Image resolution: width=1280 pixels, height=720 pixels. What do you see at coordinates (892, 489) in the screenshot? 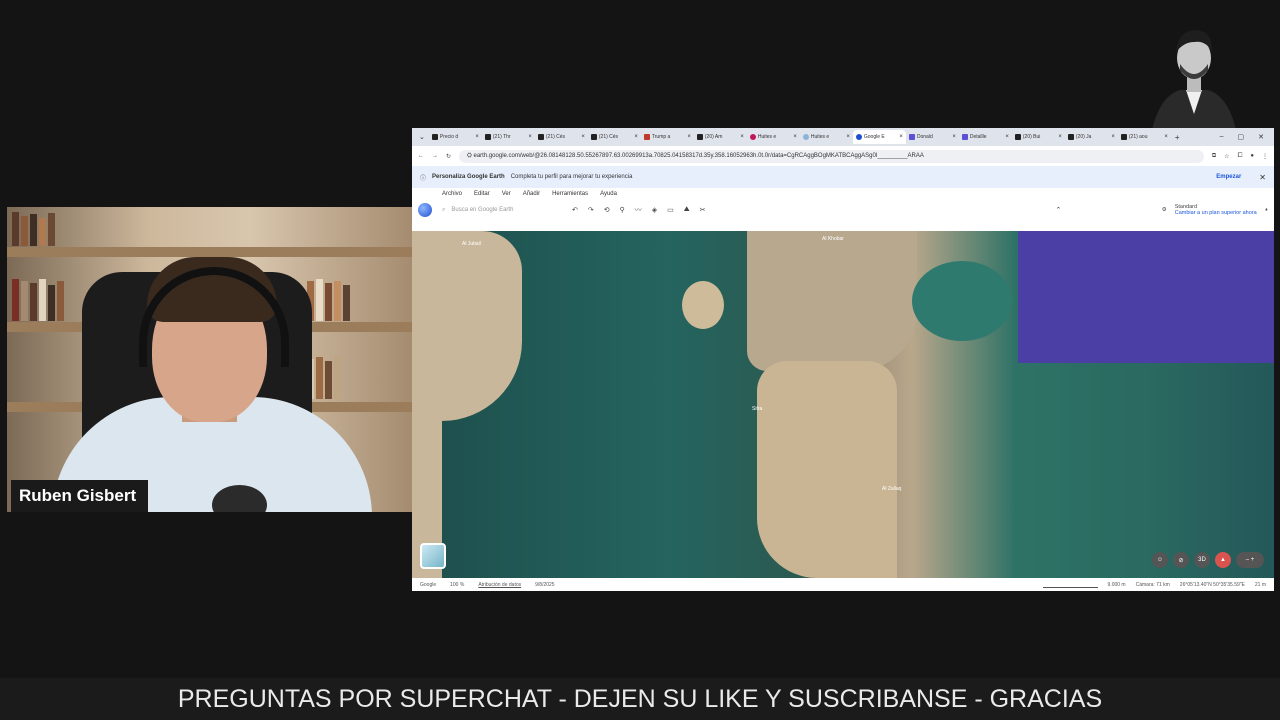
I see `map-label: Al Zallaq` at bounding box center [892, 489].